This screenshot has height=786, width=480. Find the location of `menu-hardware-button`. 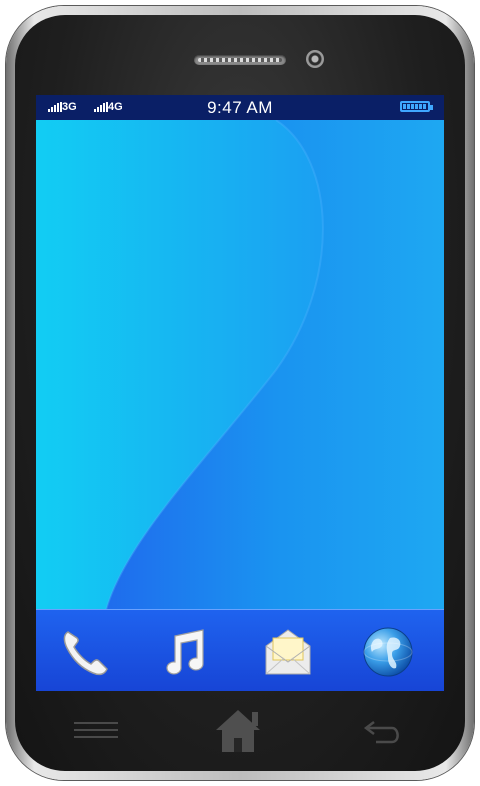

menu-hardware-button is located at coordinates (96, 730).